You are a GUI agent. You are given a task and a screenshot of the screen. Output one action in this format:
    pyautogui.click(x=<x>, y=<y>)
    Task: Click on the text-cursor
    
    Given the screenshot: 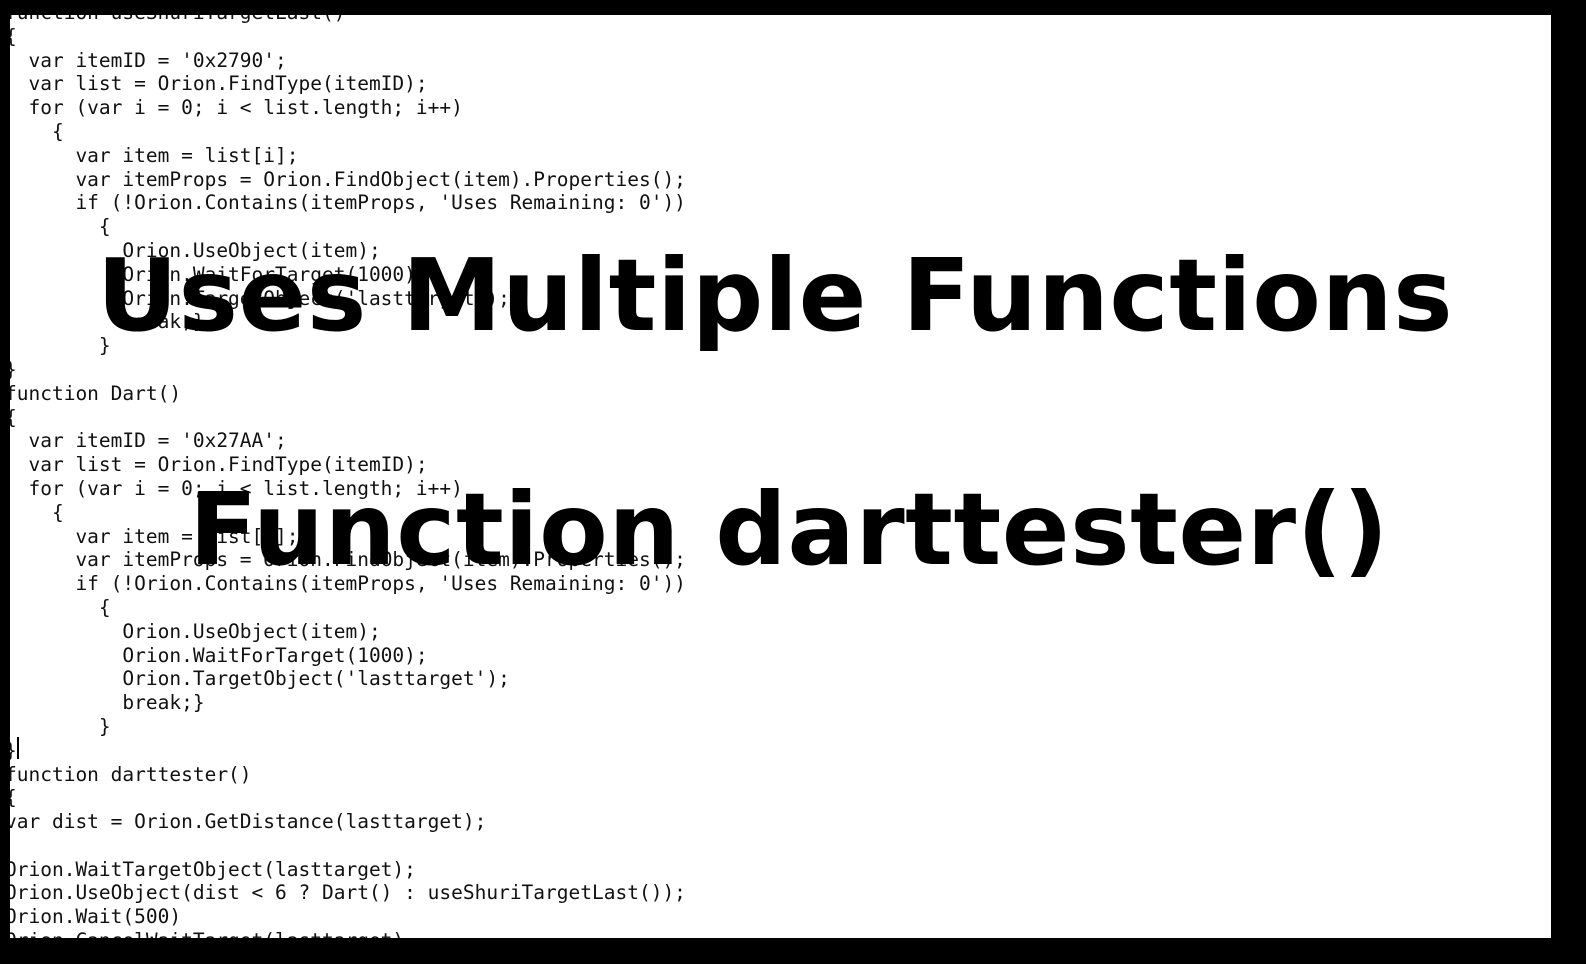 What is the action you would take?
    pyautogui.click(x=18, y=748)
    